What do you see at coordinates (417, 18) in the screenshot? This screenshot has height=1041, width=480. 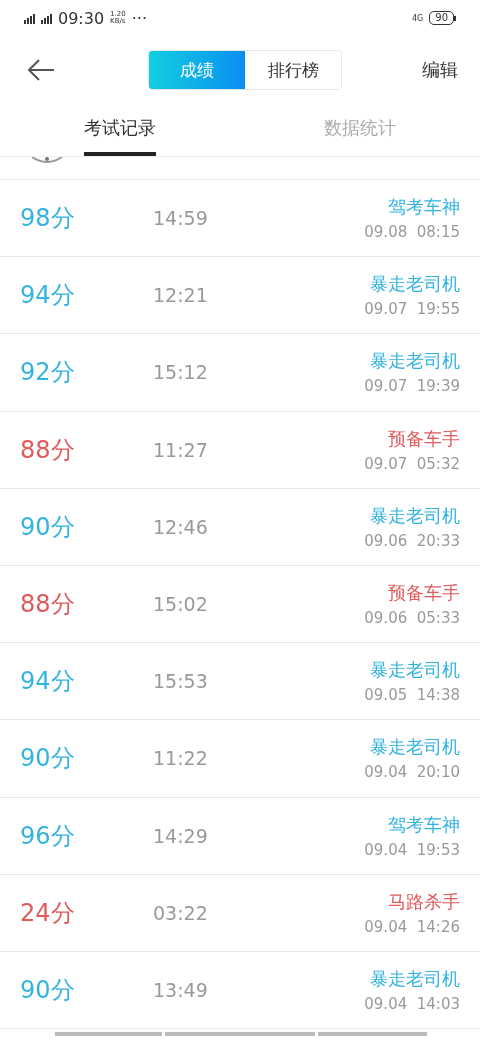 I see `network-type: 4G` at bounding box center [417, 18].